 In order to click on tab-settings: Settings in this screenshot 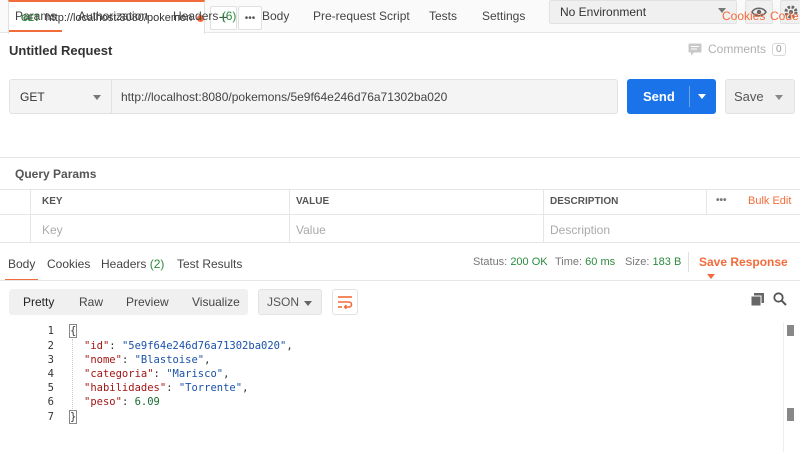, I will do `click(503, 16)`.